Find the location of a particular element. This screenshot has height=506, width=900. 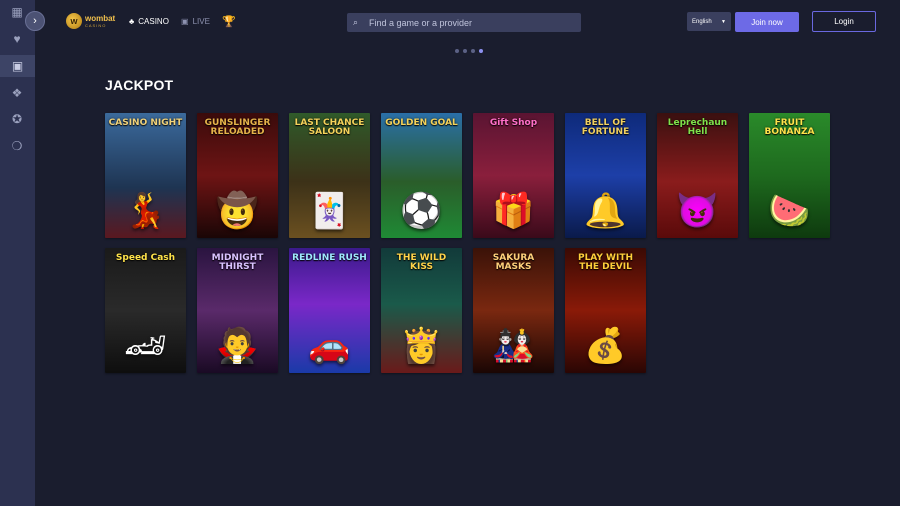

logo-subtitle: CASINO is located at coordinates (96, 25).